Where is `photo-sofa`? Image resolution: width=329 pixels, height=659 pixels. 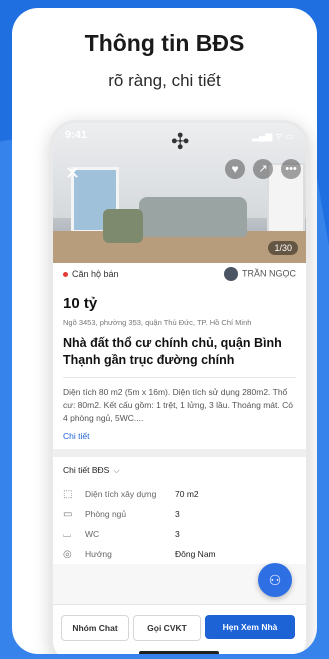
photo-sofa is located at coordinates (193, 217).